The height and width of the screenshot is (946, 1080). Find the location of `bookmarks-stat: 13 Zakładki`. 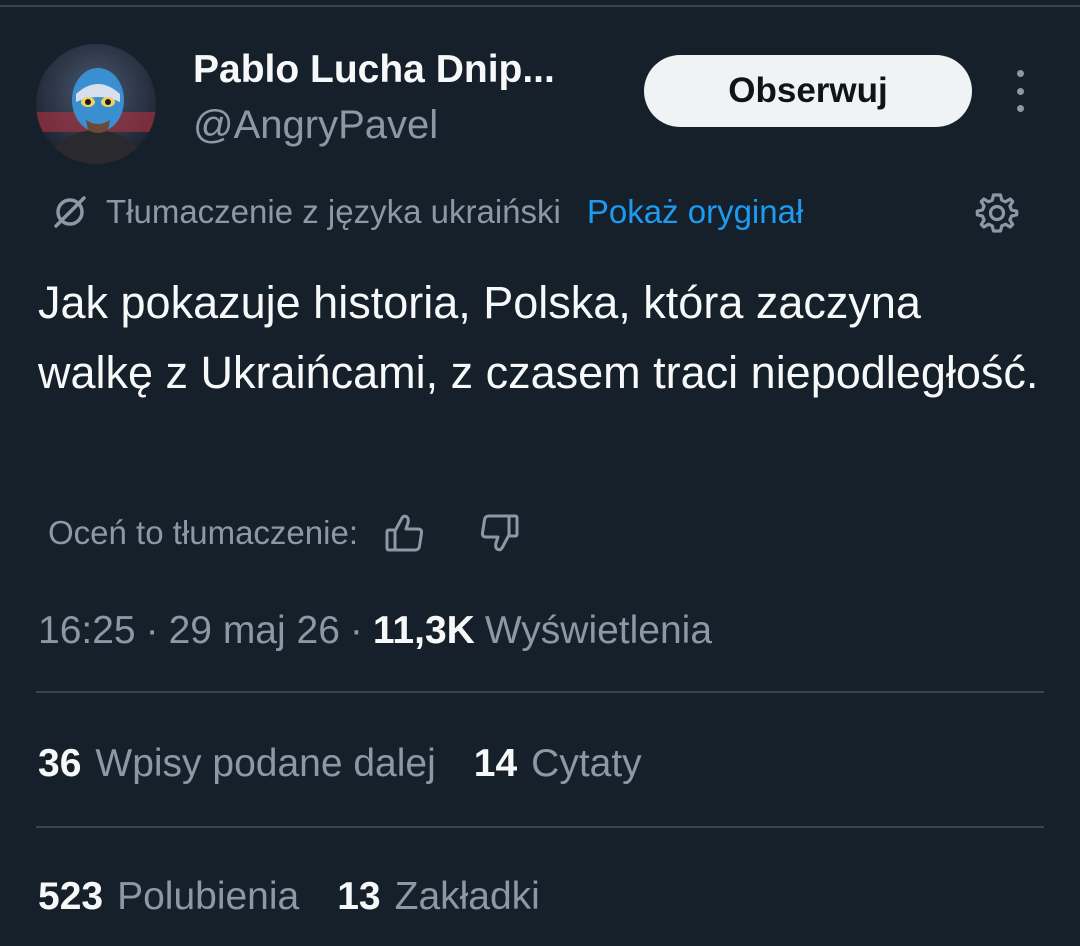

bookmarks-stat: 13 Zakładki is located at coordinates (438, 897).